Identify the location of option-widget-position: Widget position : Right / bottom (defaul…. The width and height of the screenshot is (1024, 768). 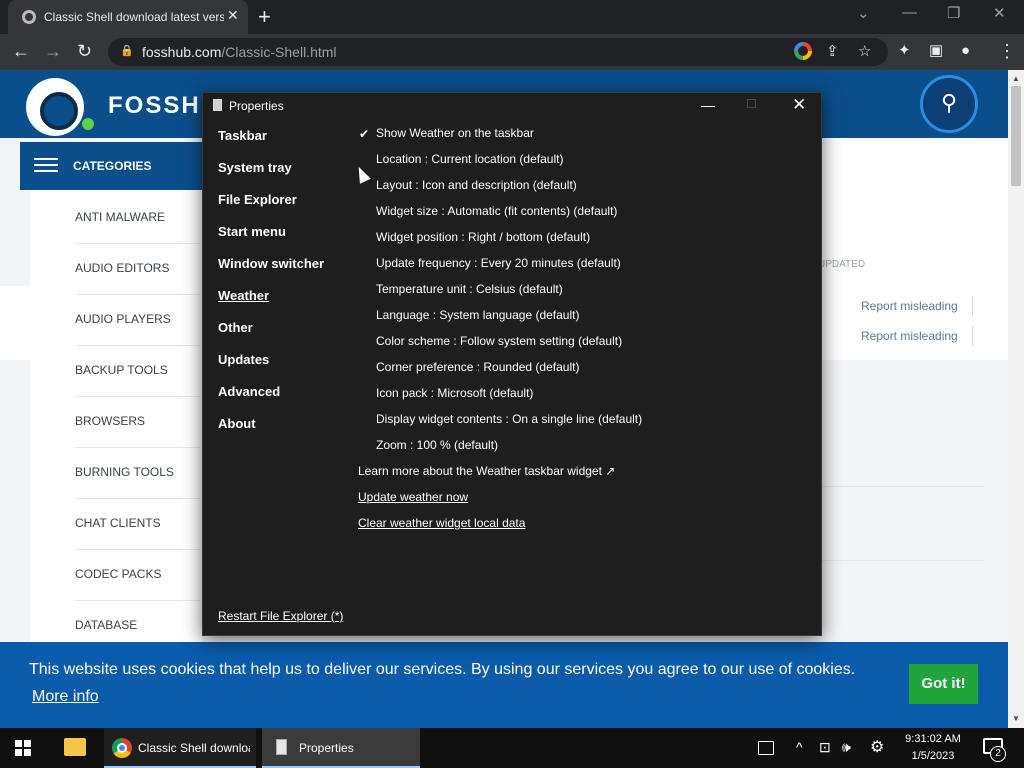
(483, 237).